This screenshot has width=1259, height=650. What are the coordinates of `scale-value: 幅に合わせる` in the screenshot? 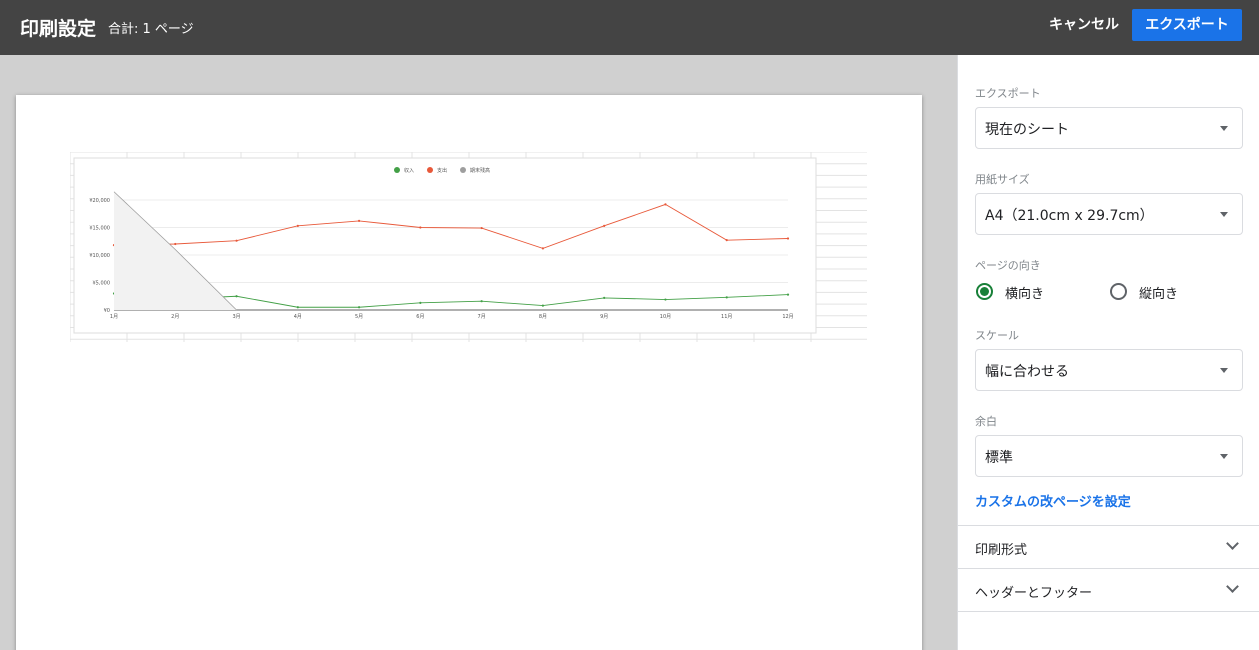 It's located at (1027, 372).